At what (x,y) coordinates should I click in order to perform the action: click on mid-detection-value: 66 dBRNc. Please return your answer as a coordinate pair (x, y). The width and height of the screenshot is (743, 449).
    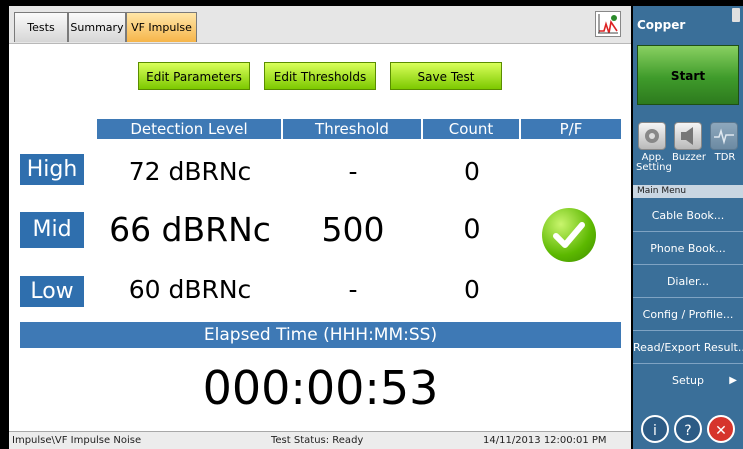
    Looking at the image, I should click on (190, 229).